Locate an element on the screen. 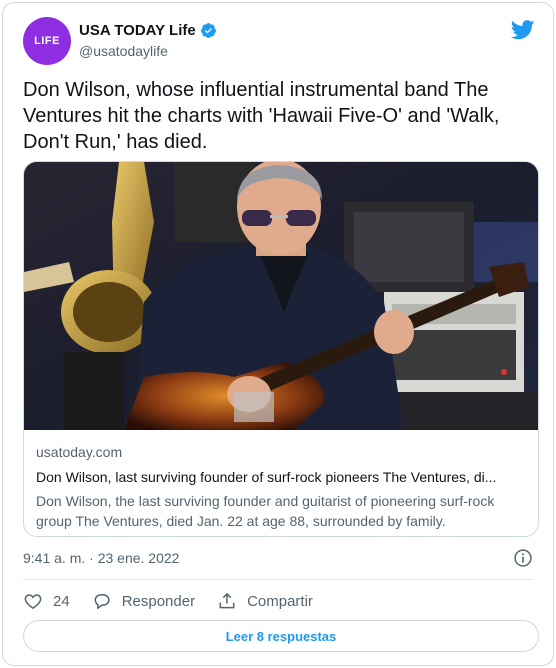  display-name: USA TODAY Life is located at coordinates (137, 30).